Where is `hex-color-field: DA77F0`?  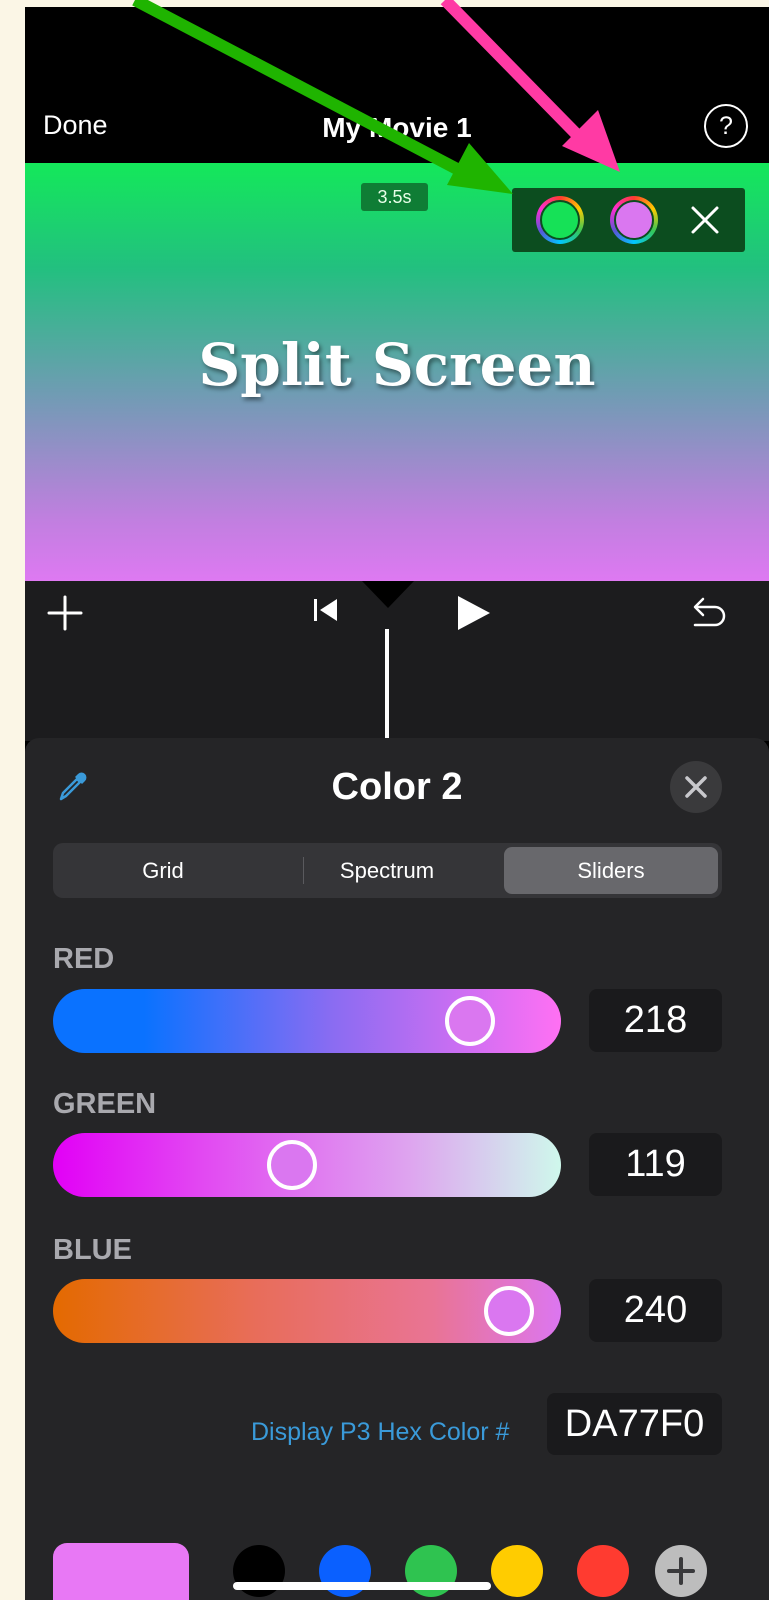
hex-color-field: DA77F0 is located at coordinates (634, 1424).